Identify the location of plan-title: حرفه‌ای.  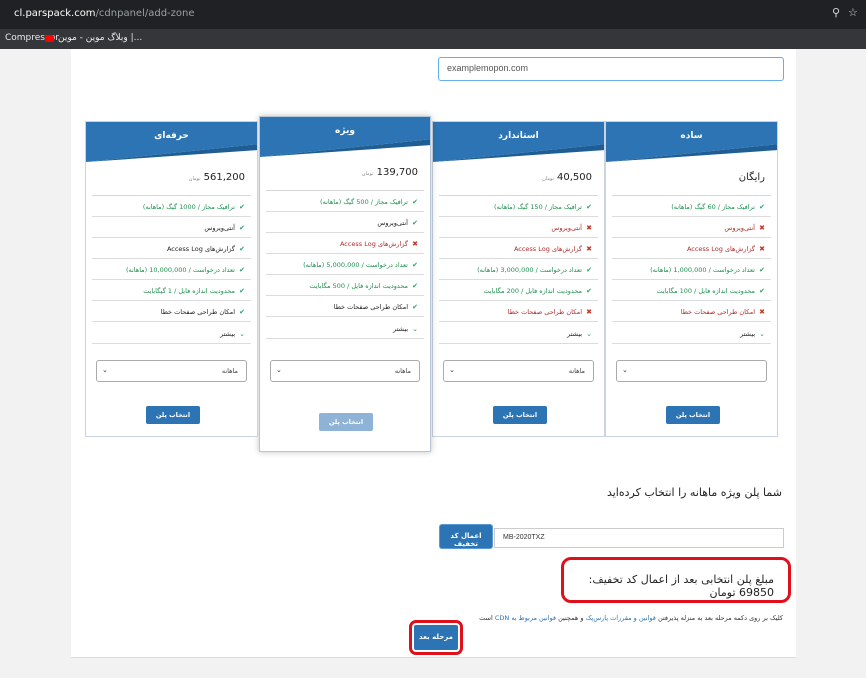
(171, 136).